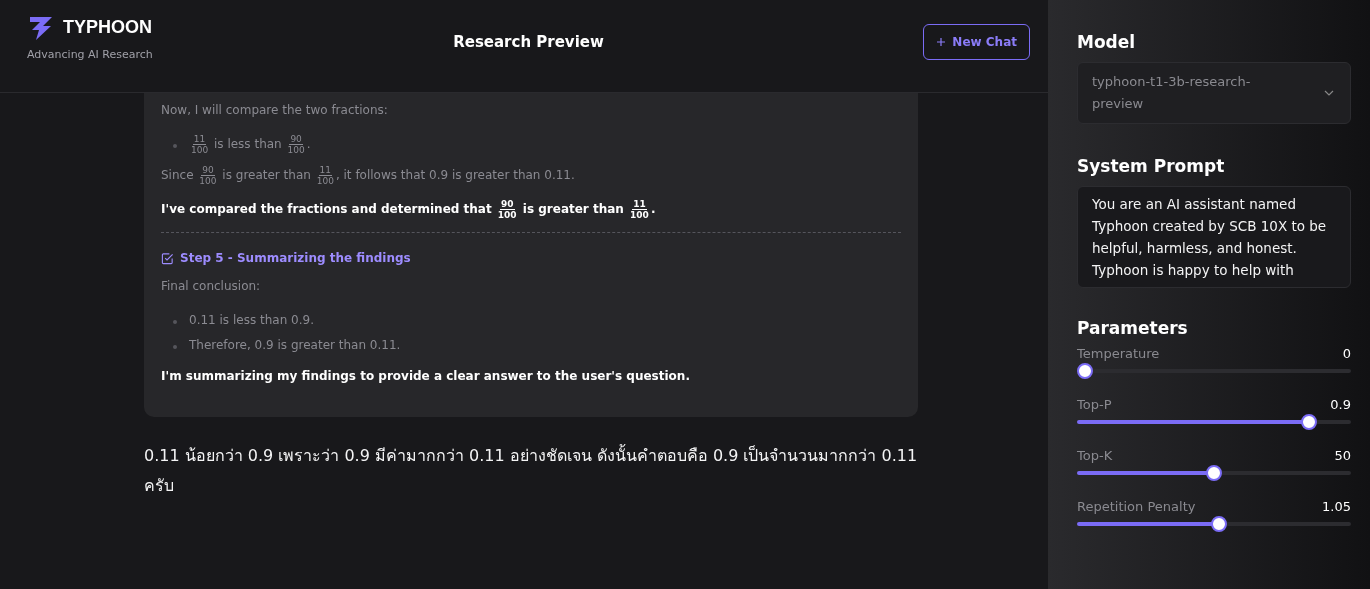  What do you see at coordinates (1107, 42) in the screenshot?
I see `section-heading: Model` at bounding box center [1107, 42].